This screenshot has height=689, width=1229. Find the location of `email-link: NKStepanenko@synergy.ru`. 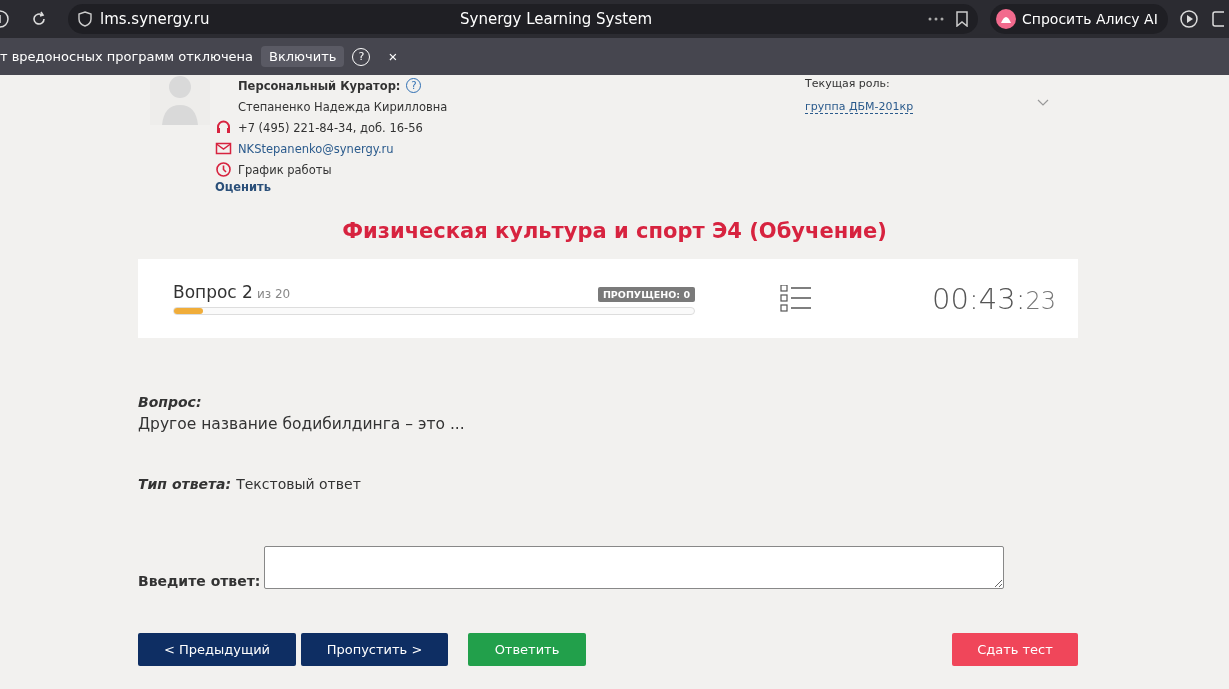

email-link: NKStepanenko@synergy.ru is located at coordinates (316, 148).